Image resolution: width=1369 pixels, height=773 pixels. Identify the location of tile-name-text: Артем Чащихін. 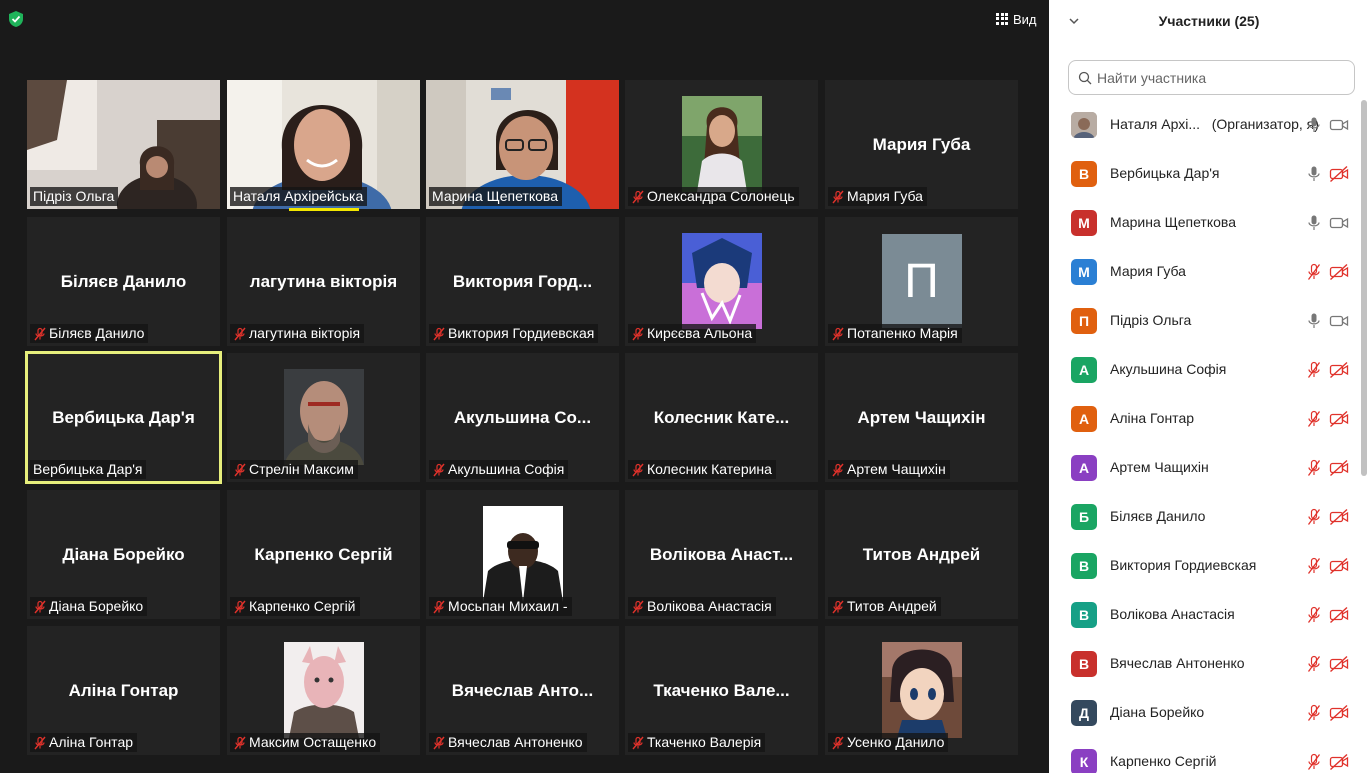
(896, 469).